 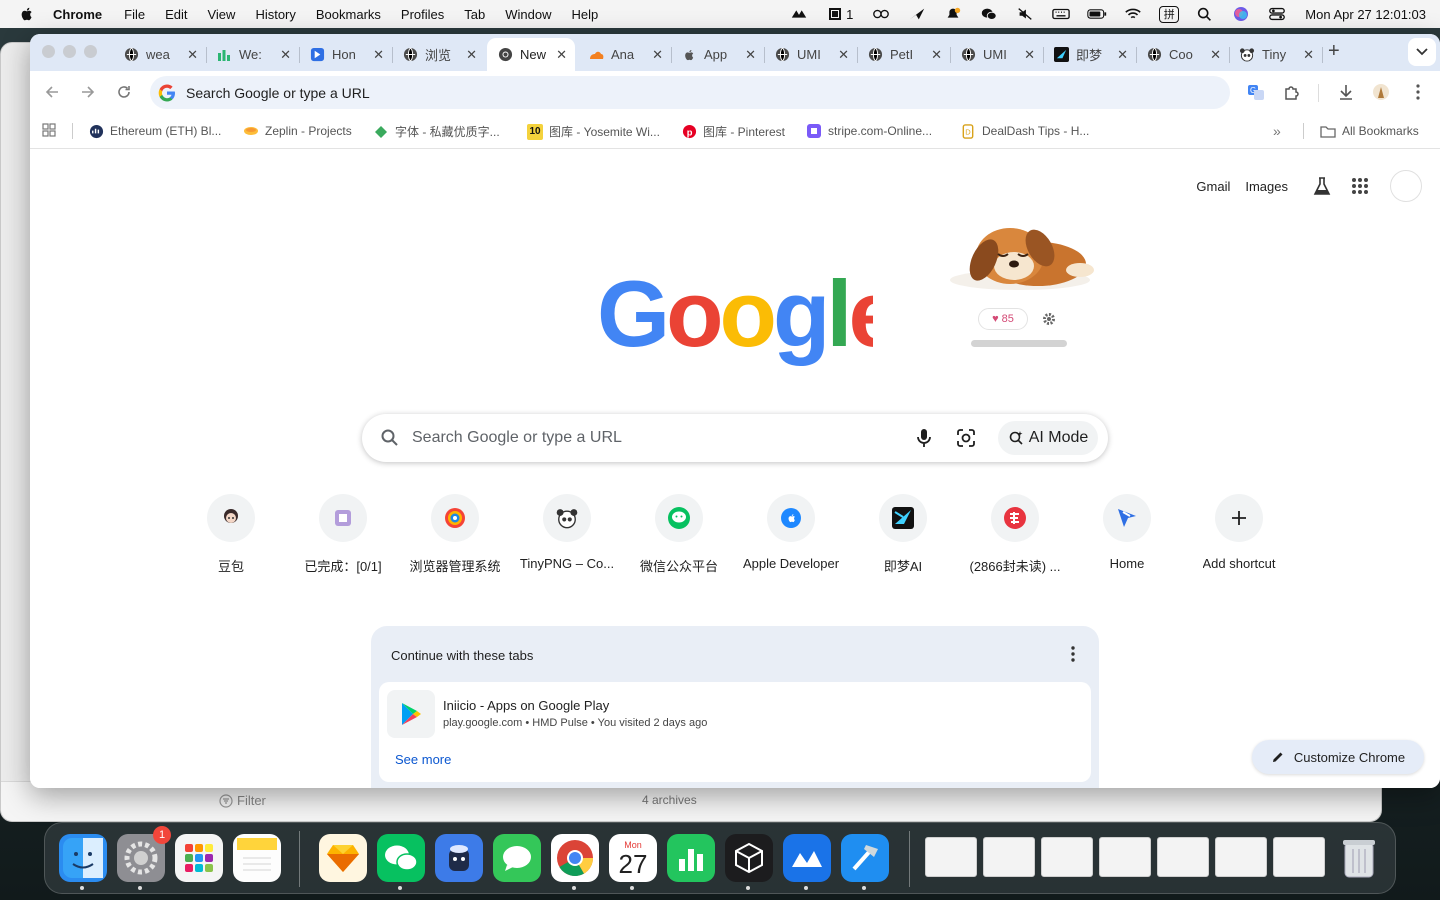 What do you see at coordinates (348, 14) in the screenshot?
I see `menu-bookmarks: Bookmarks` at bounding box center [348, 14].